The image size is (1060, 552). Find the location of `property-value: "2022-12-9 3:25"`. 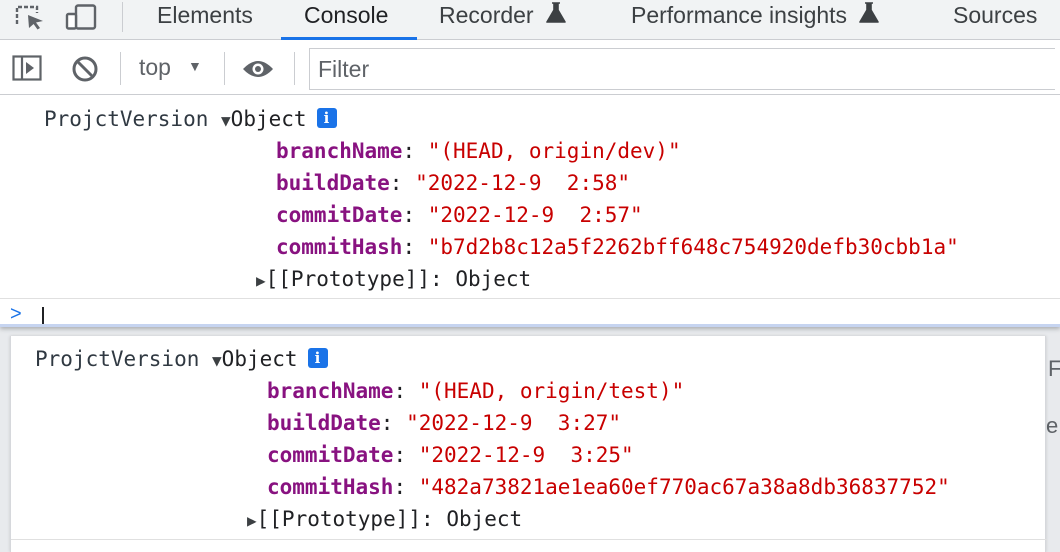

property-value: "2022-12-9 3:25" is located at coordinates (526, 455).